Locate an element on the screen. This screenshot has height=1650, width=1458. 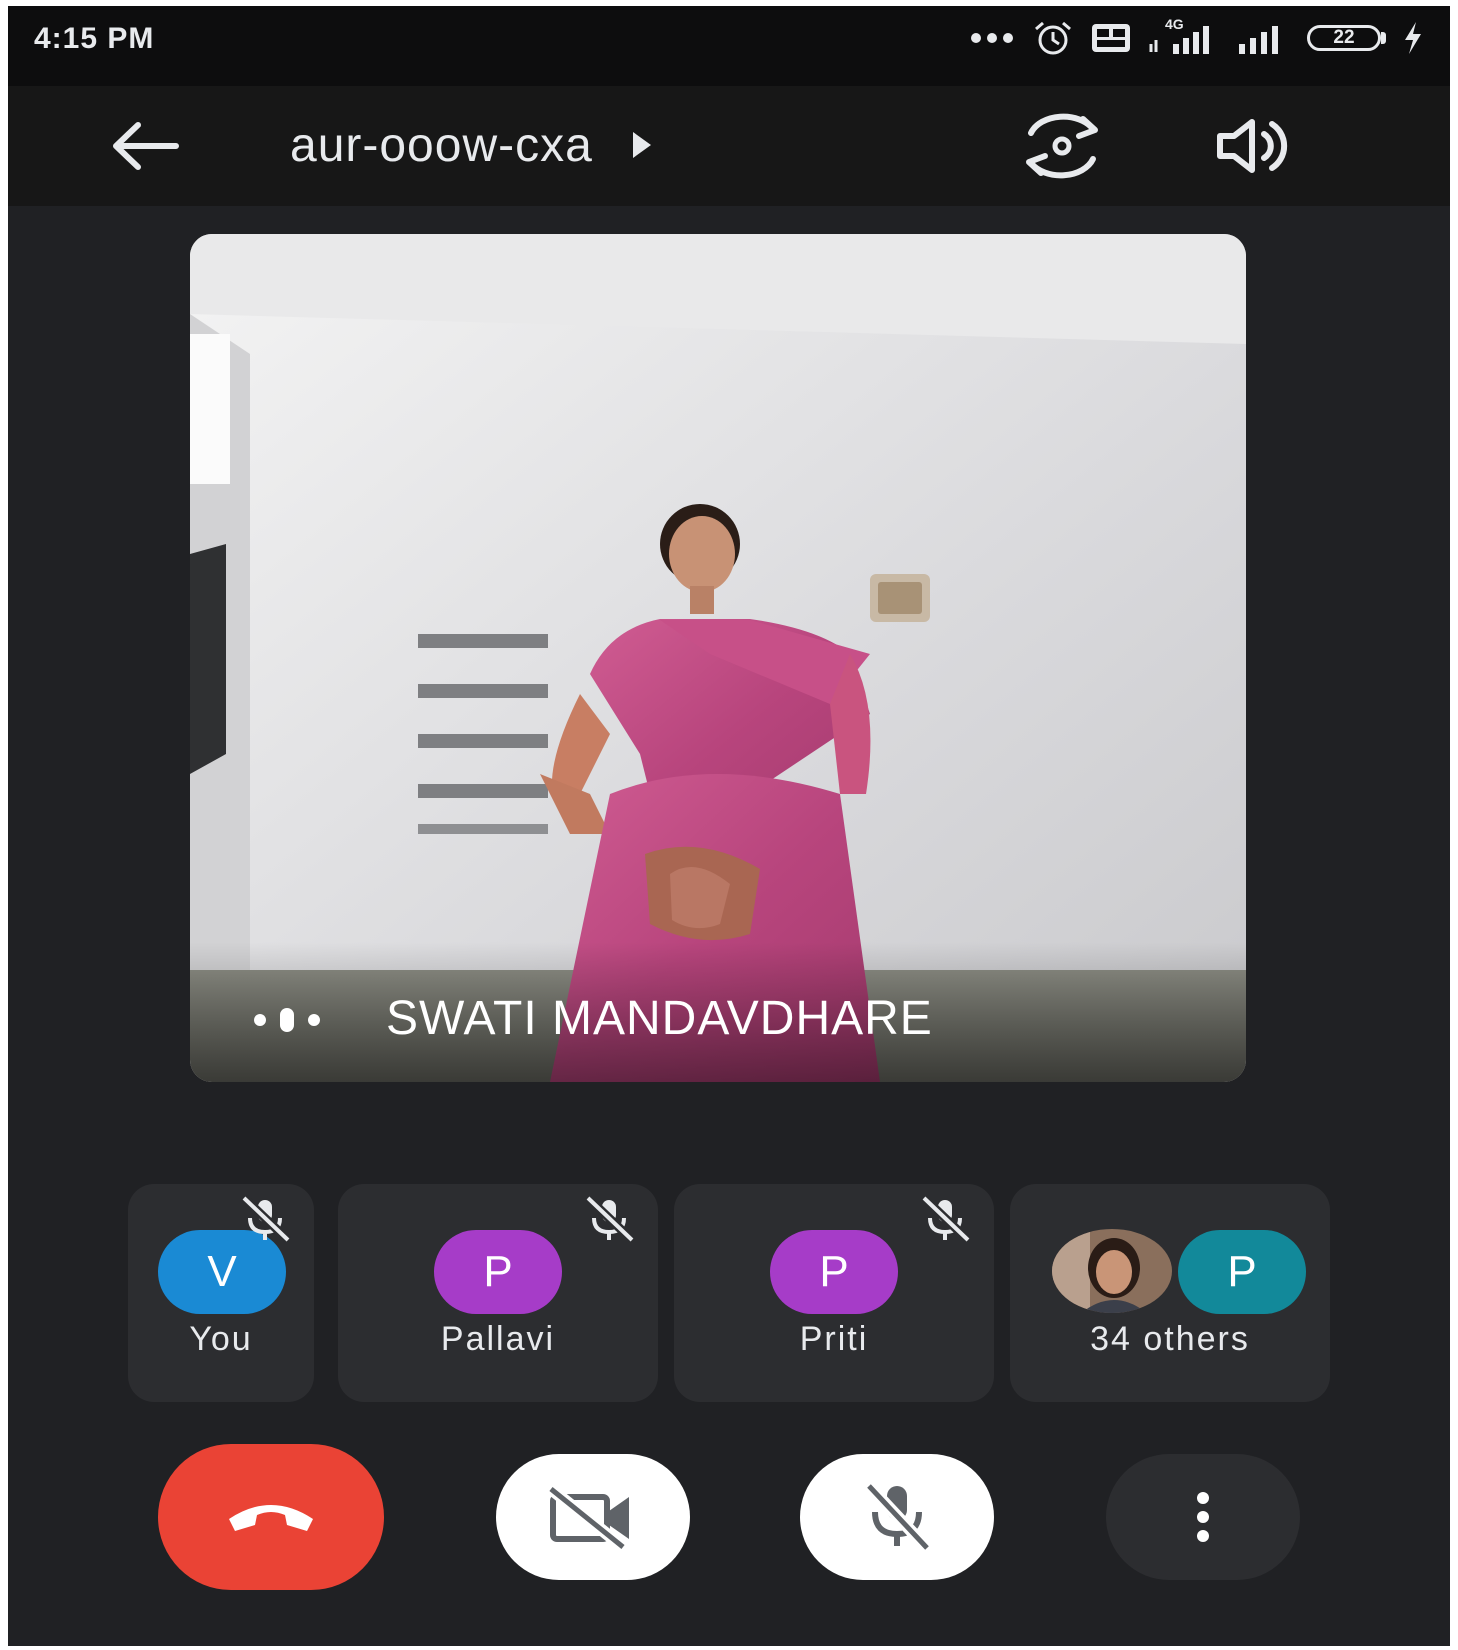
participant-name: Pallavi is located at coordinates (498, 1339).